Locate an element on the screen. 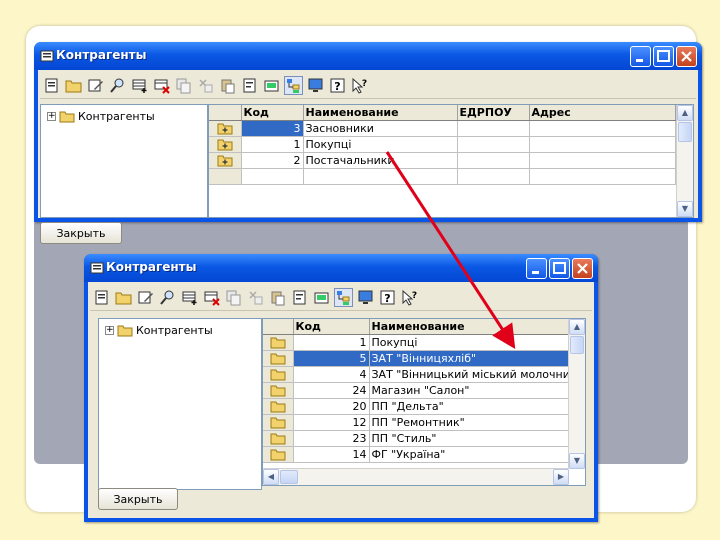 This screenshot has width=720, height=540. scroll-right-button: ▶ is located at coordinates (561, 477).